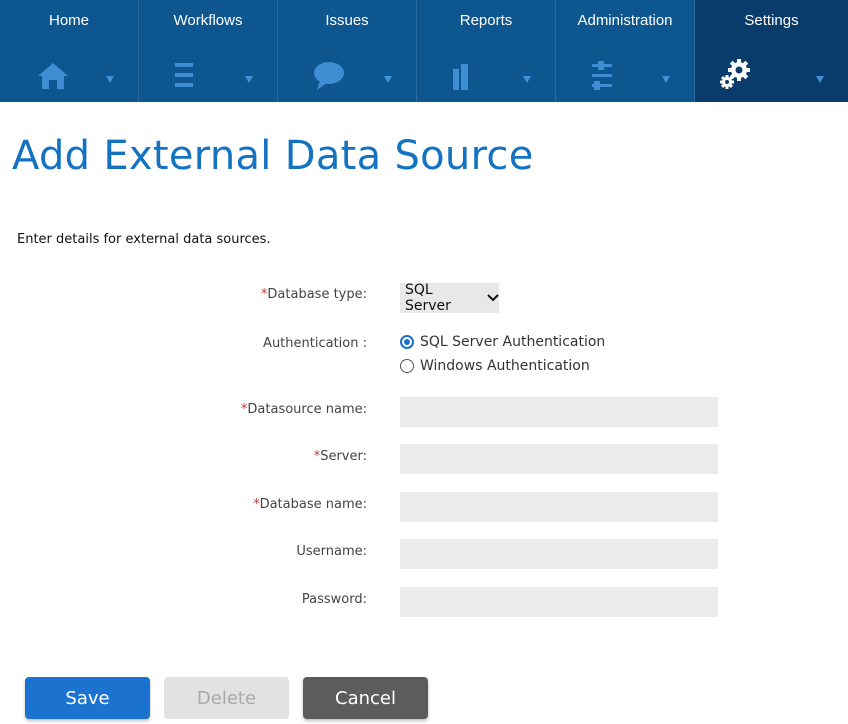 The image size is (848, 724). Describe the element at coordinates (208, 20) in the screenshot. I see `nav-item-label: Workflows` at that location.